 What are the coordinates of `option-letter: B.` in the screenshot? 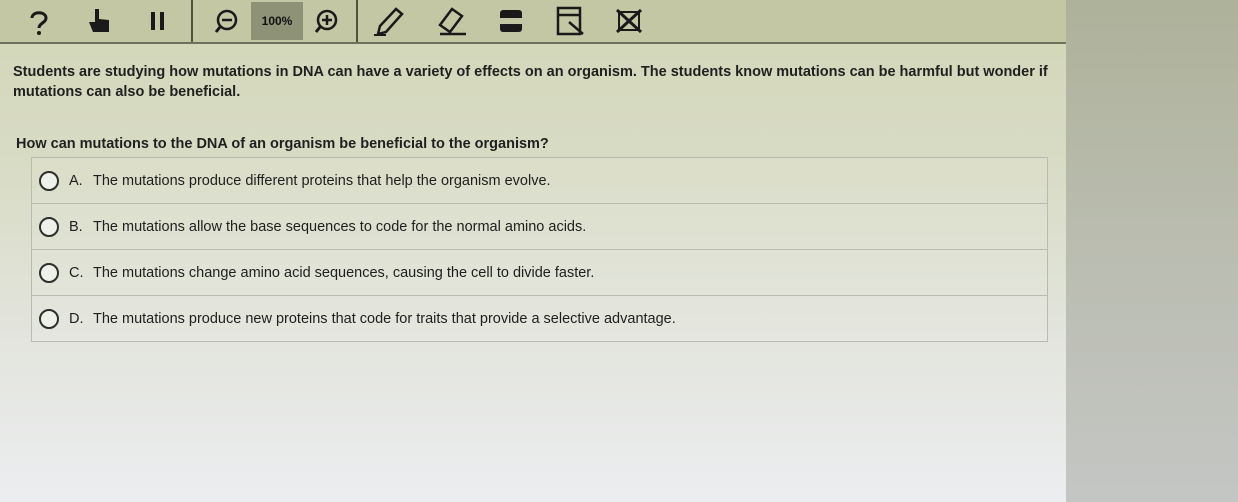 It's located at (76, 226).